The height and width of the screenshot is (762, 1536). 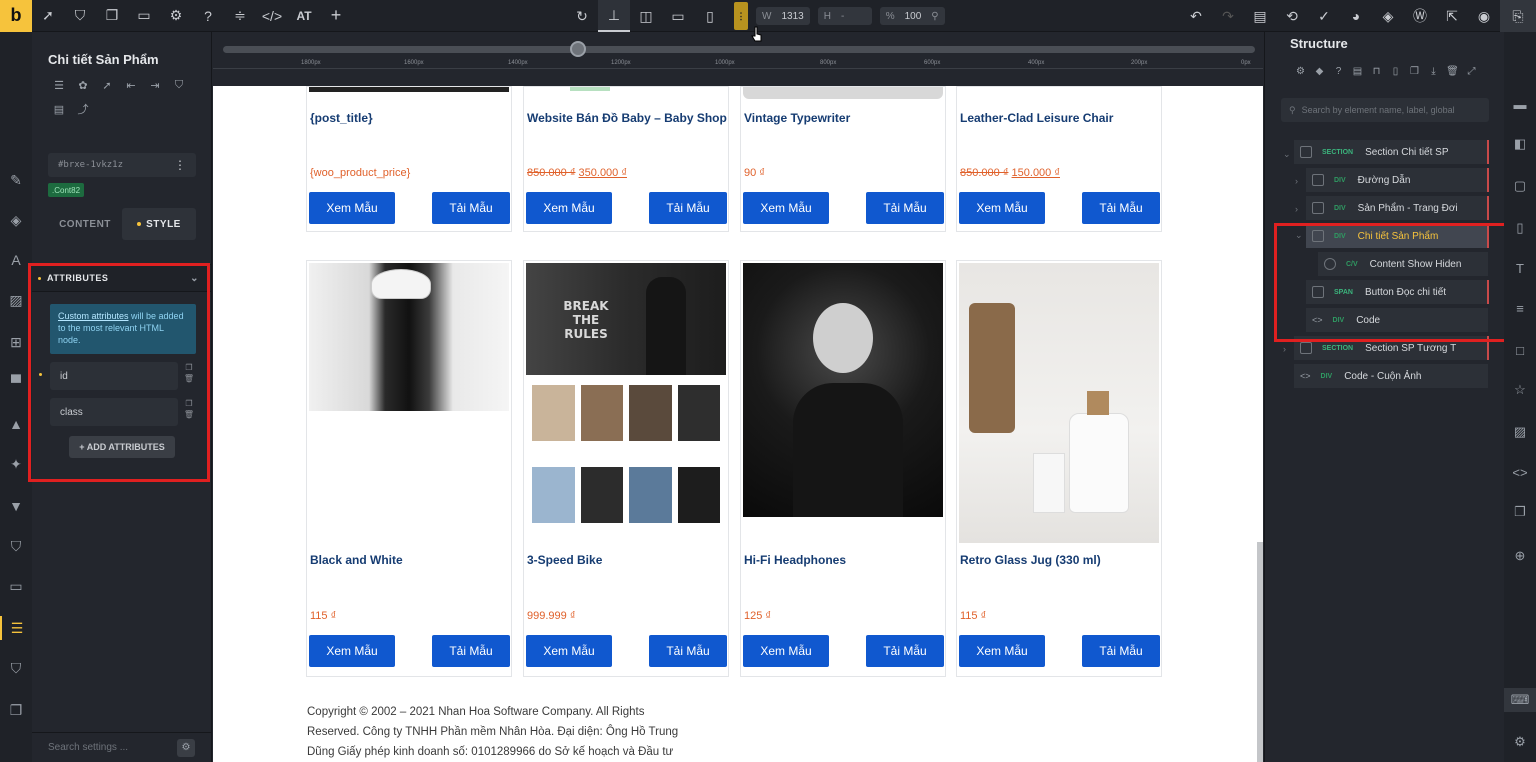 I want to click on filter-icon: ▼, so click(x=16, y=506).